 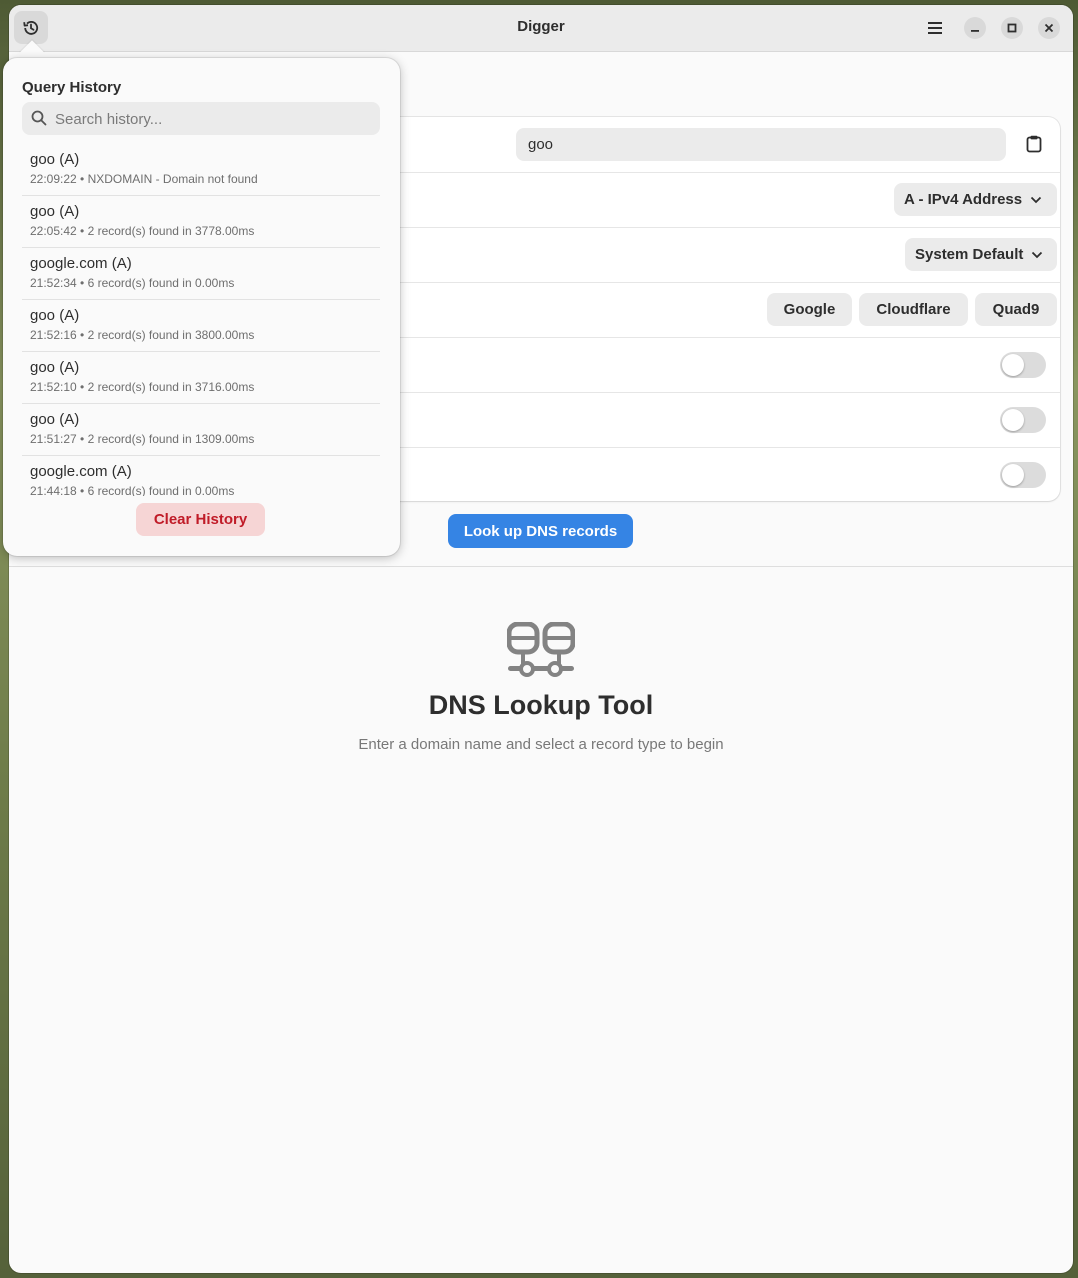 What do you see at coordinates (1016, 309) in the screenshot?
I see `quad9-server-button: Quad9` at bounding box center [1016, 309].